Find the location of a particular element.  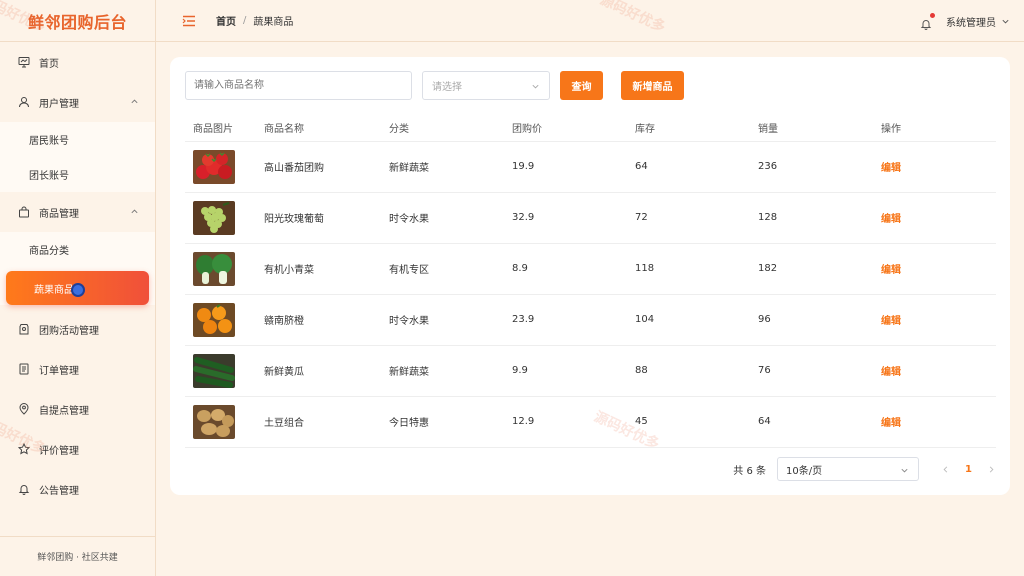

breadcrumb: 首页 / 蔬果商品 is located at coordinates (254, 20).